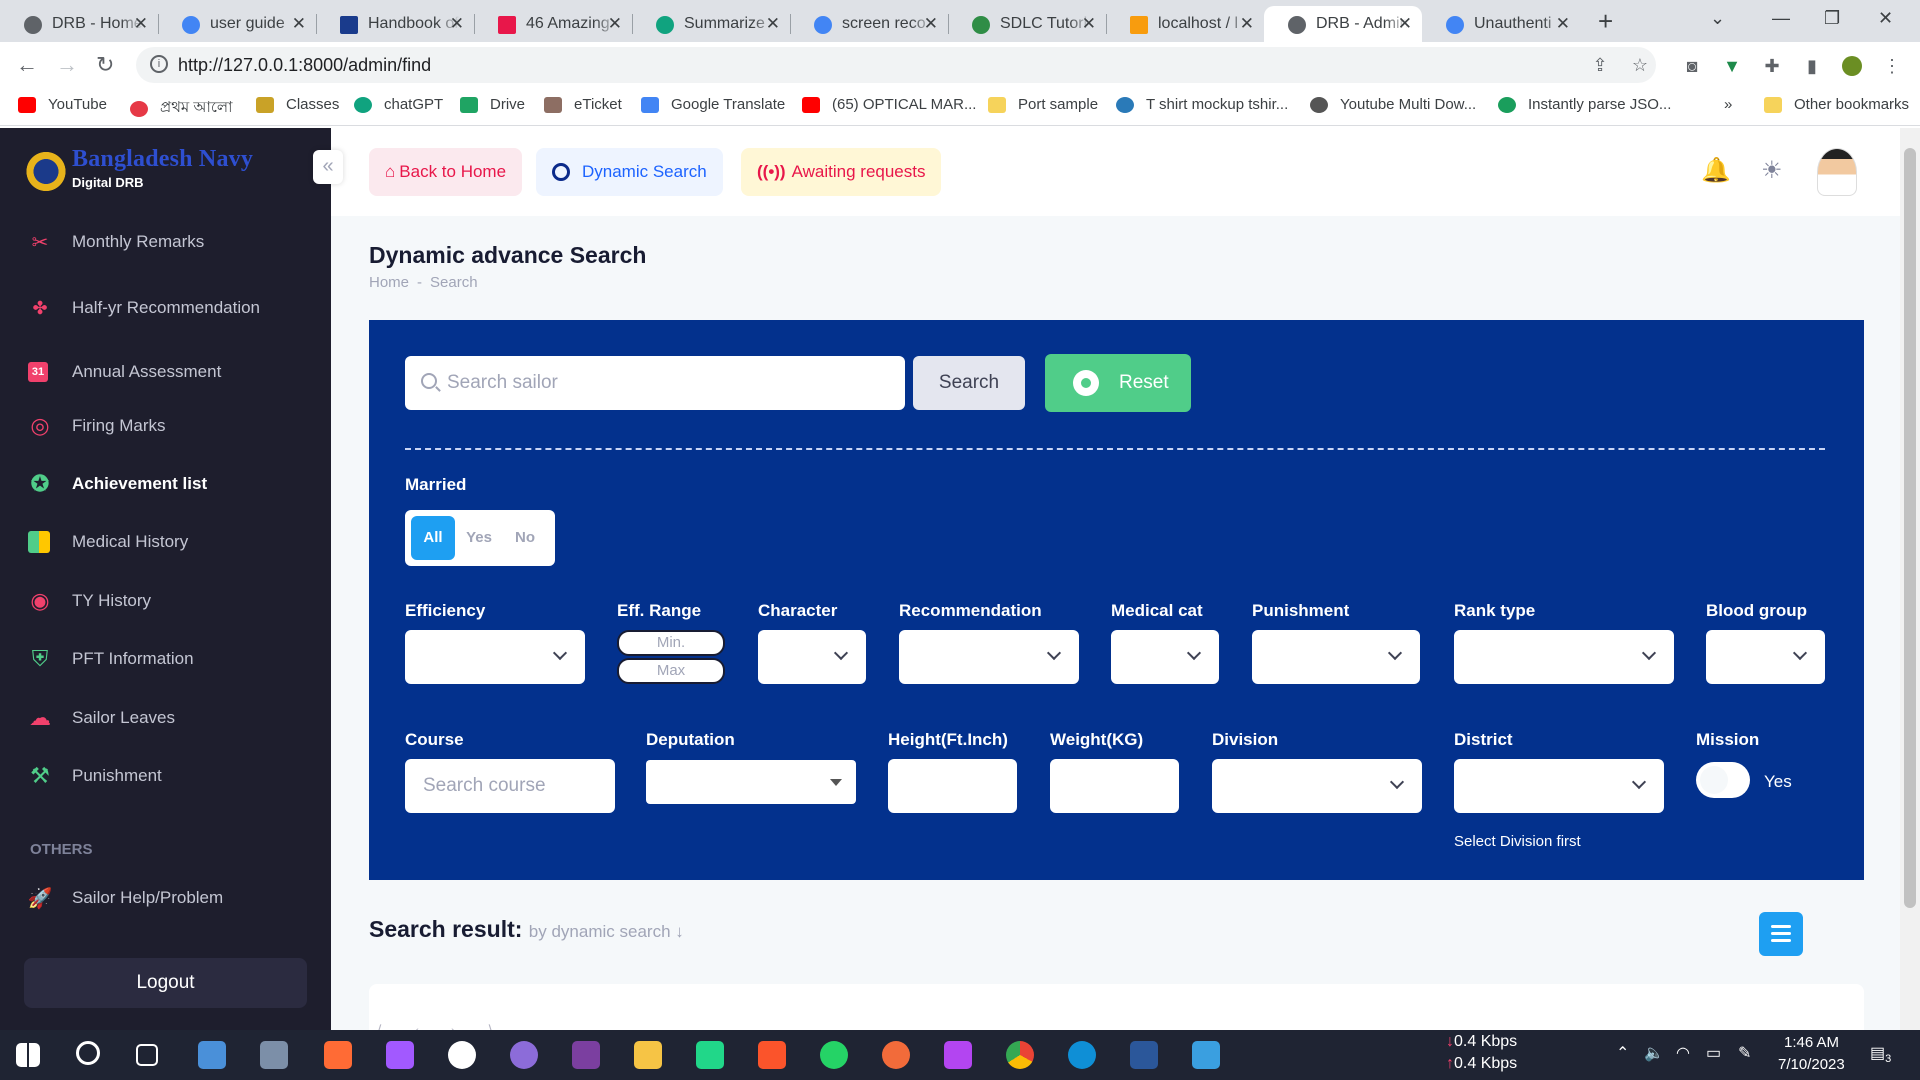  I want to click on breadcrumb-home: Home, so click(389, 282).